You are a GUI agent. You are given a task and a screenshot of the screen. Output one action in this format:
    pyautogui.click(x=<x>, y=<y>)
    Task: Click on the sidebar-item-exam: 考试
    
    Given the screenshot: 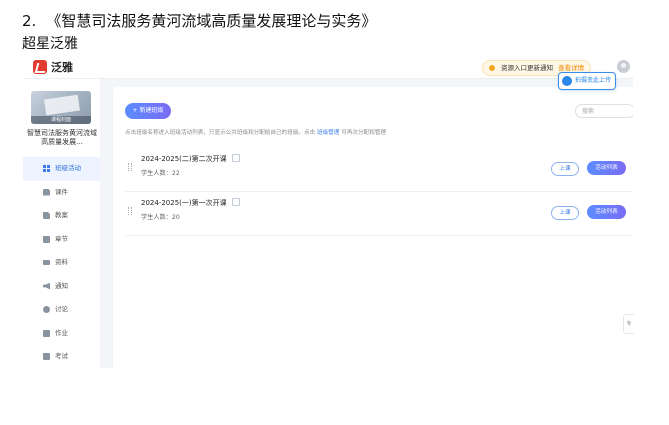 What is the action you would take?
    pyautogui.click(x=61, y=356)
    